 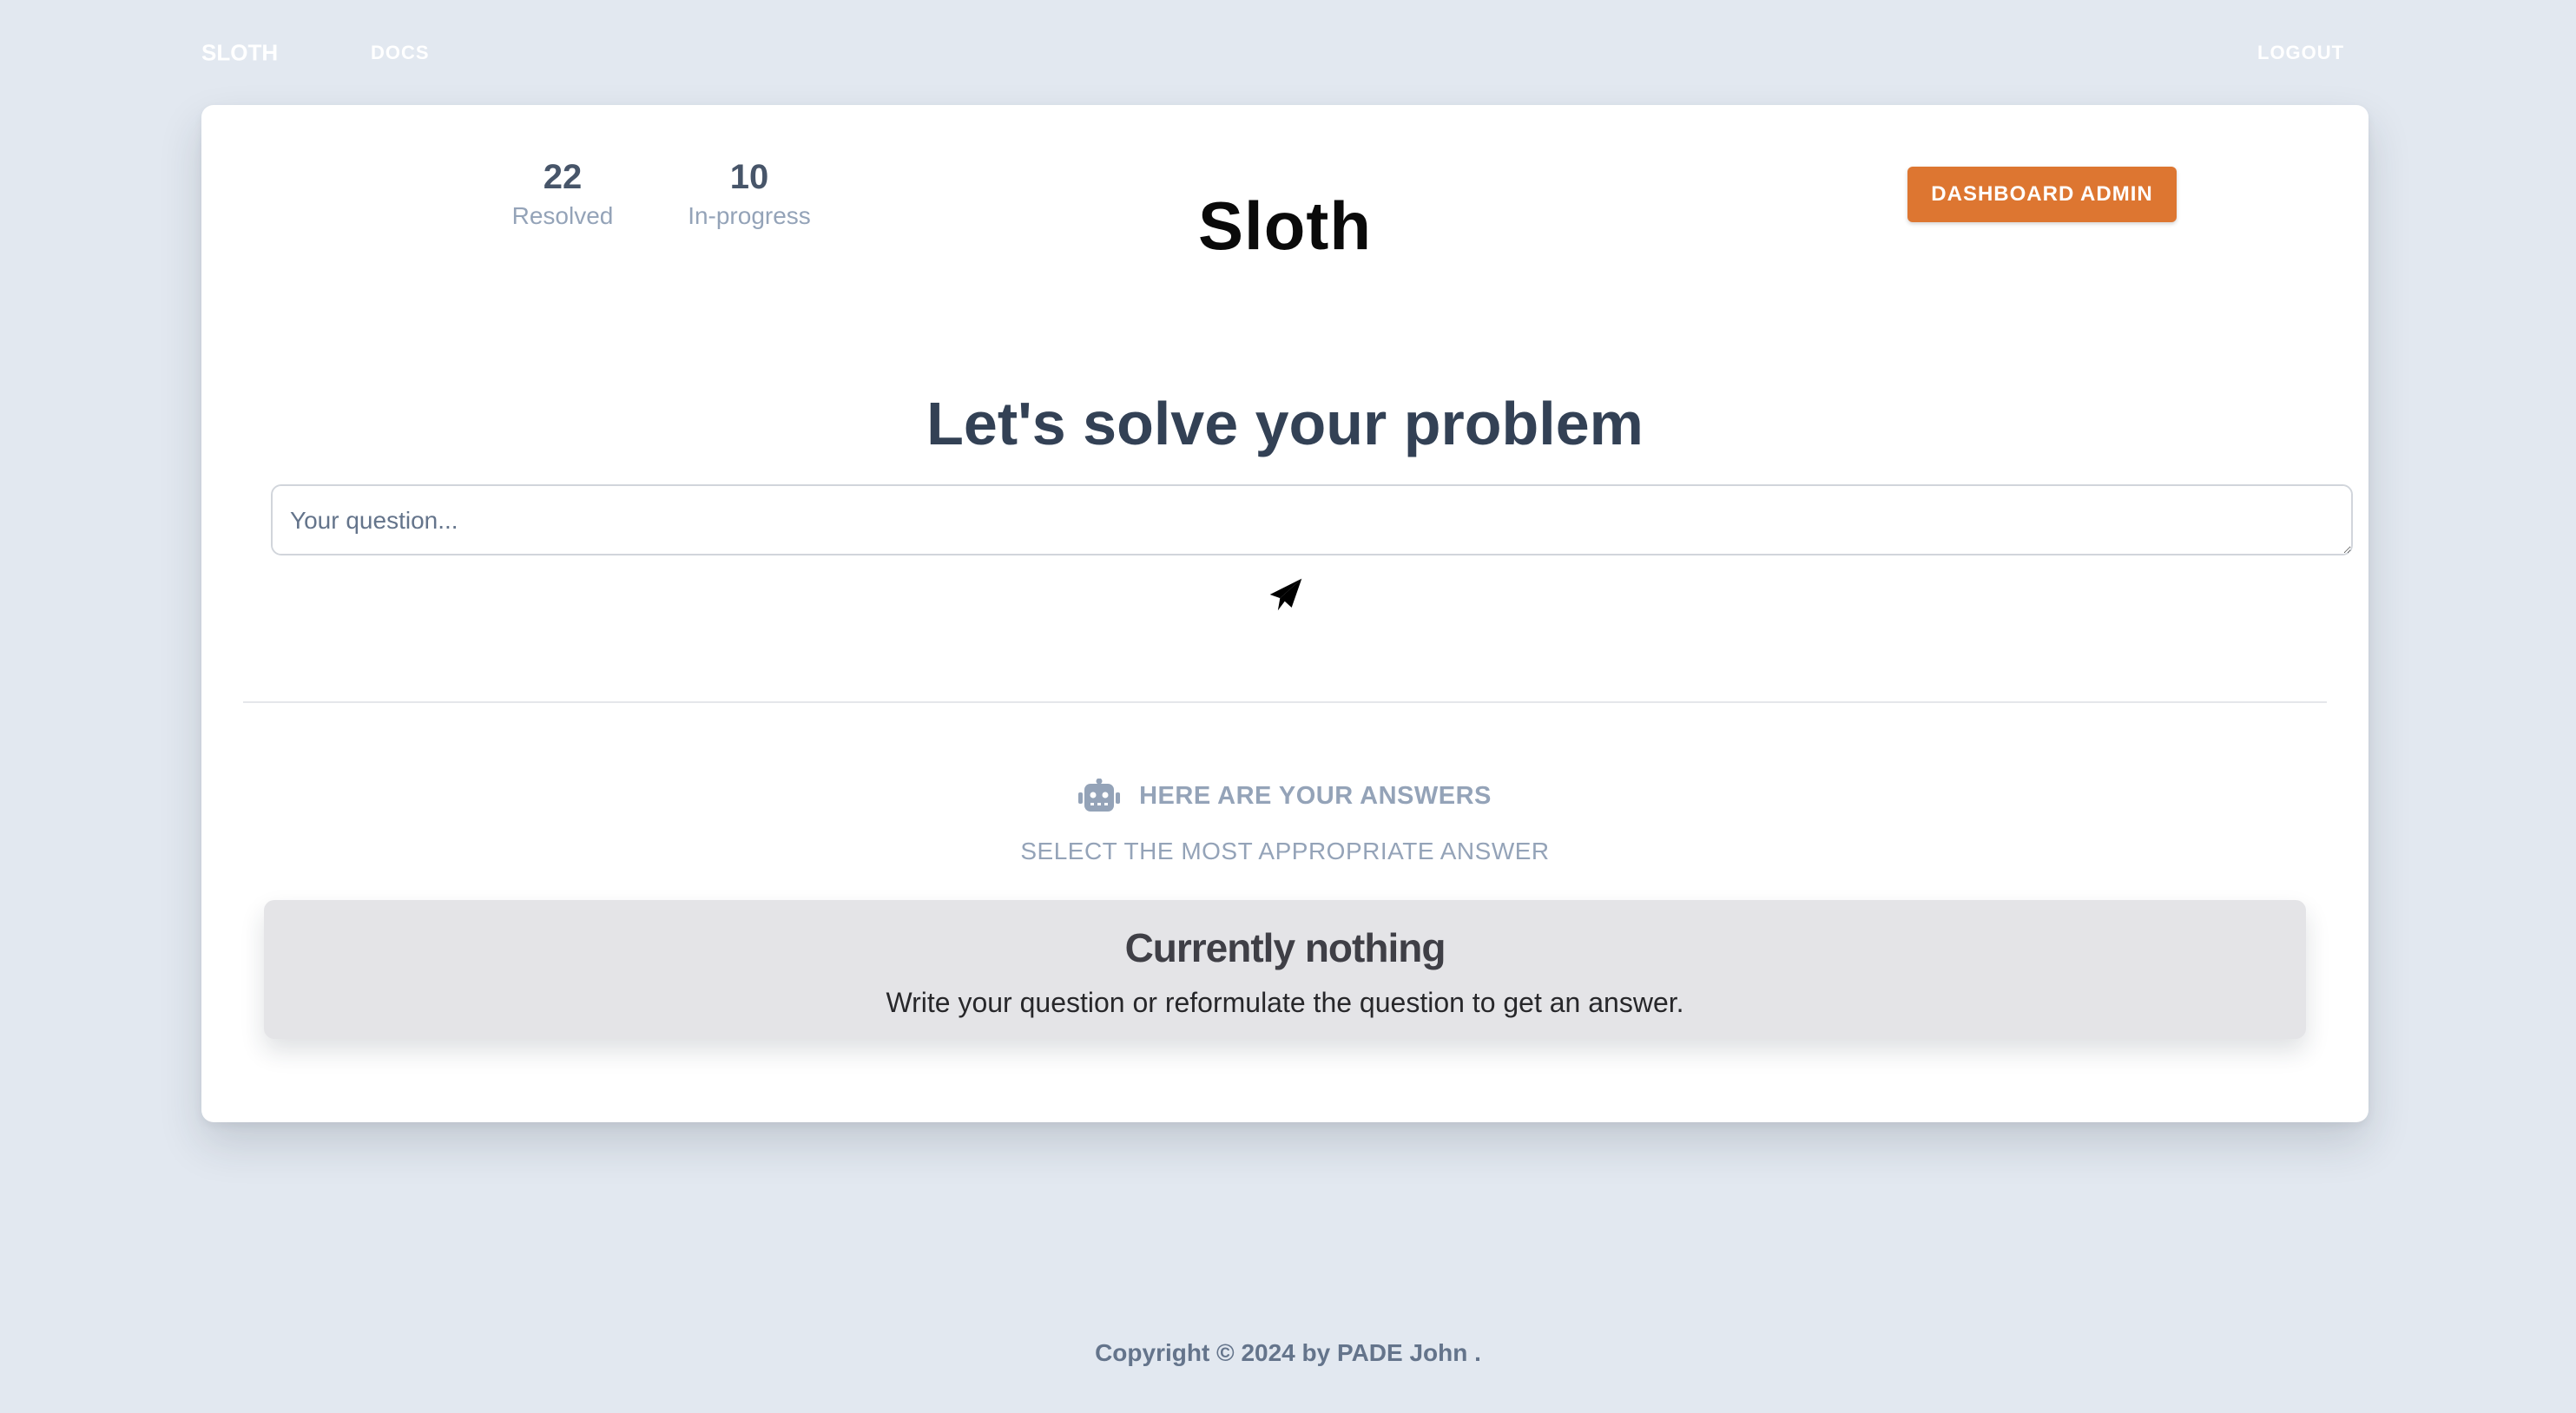 I want to click on section-divider, so click(x=1285, y=702).